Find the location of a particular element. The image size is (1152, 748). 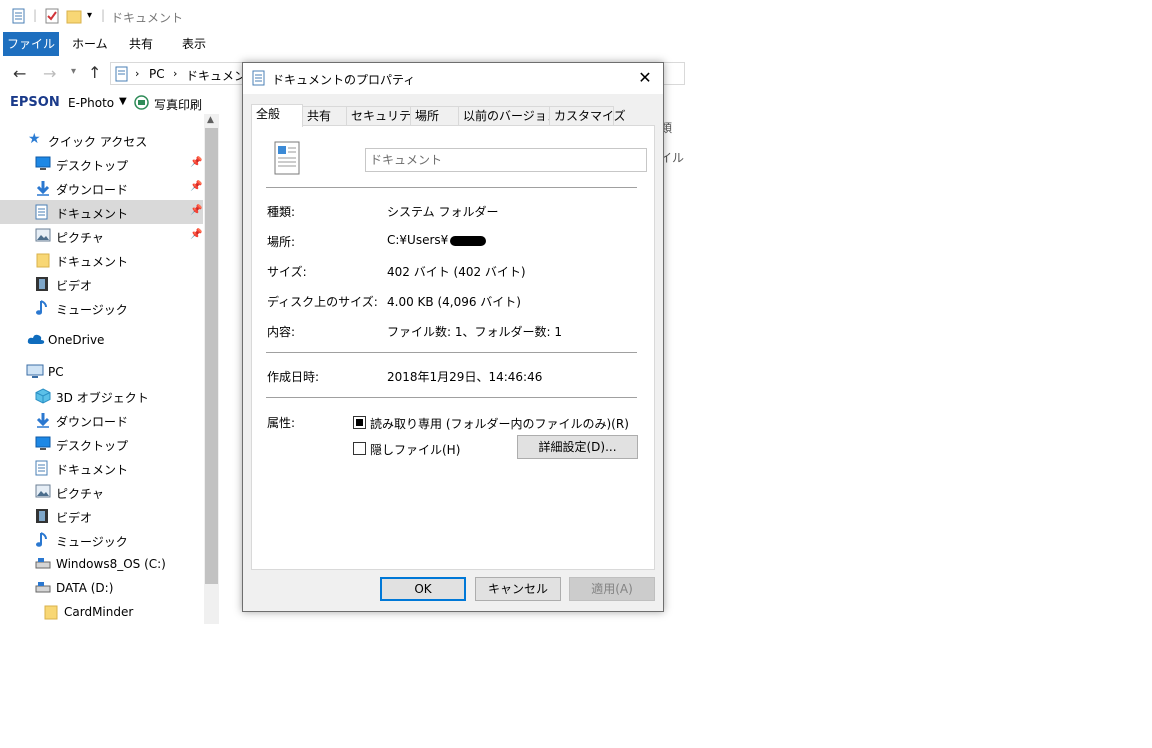

tab-security: セキュリティ is located at coordinates (384, 116).